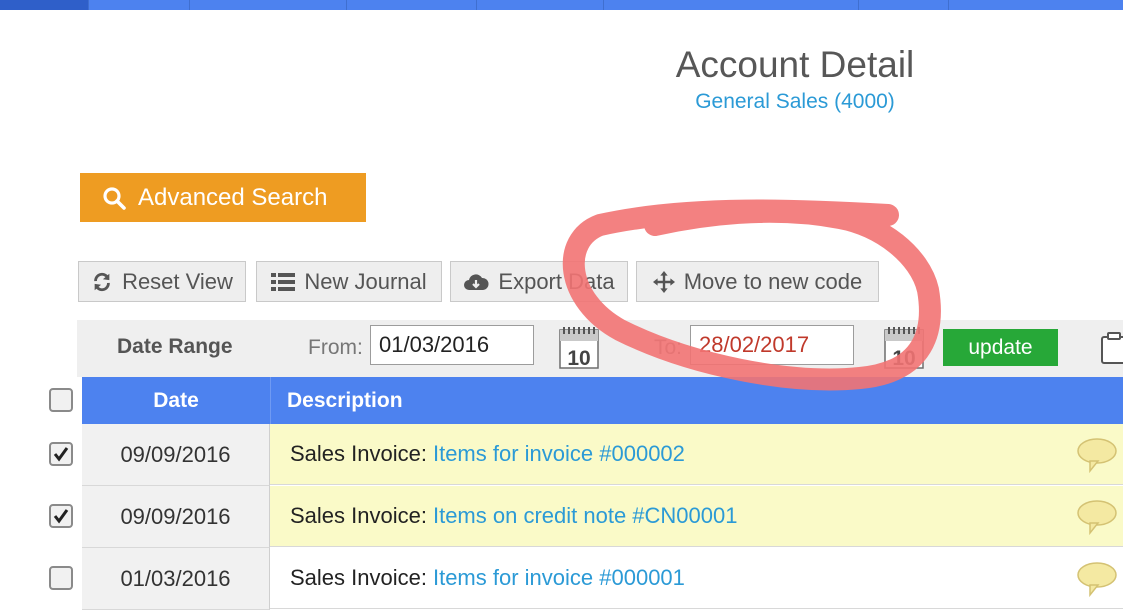 This screenshot has width=1123, height=614. What do you see at coordinates (585, 516) in the screenshot?
I see `row-link: Items on credit note #CN00001` at bounding box center [585, 516].